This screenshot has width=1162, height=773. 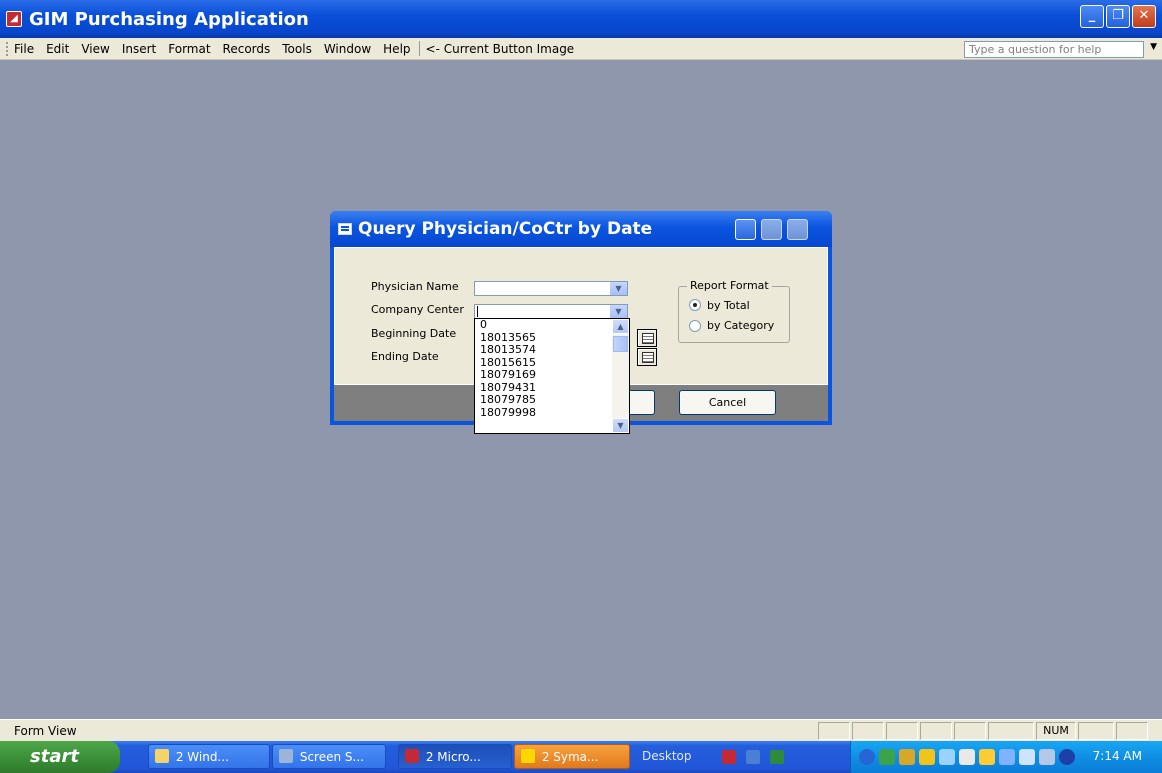 What do you see at coordinates (419, 48) in the screenshot?
I see `menu-separator` at bounding box center [419, 48].